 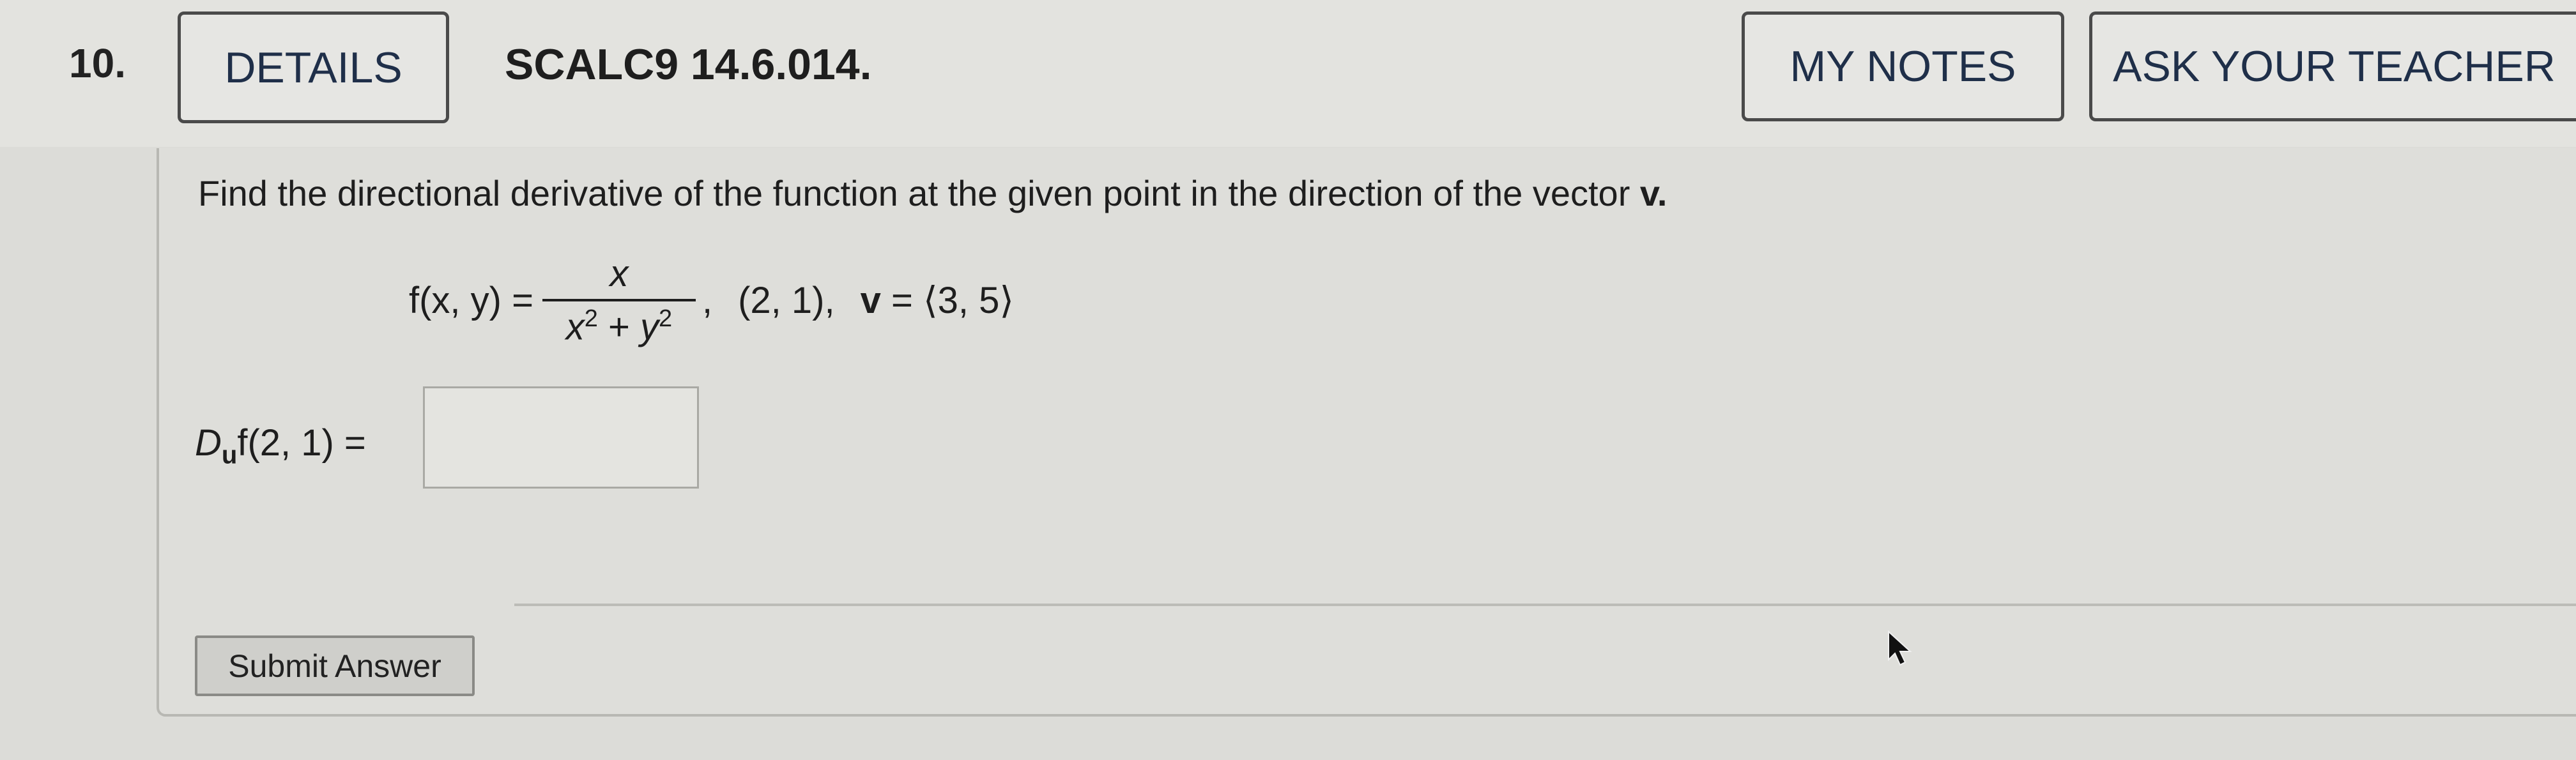 I want to click on exponent-y: 2, so click(x=666, y=318).